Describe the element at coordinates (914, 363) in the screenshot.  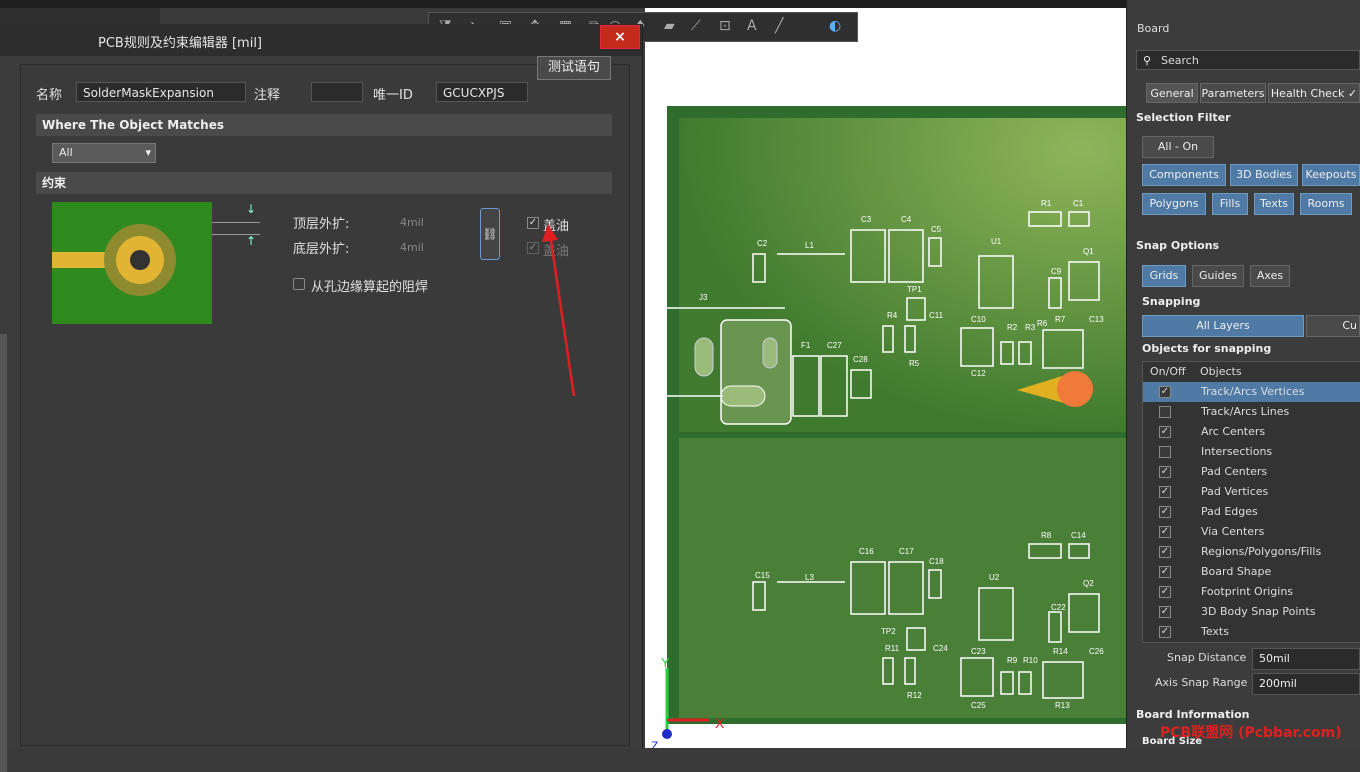
I see `designator-label: R5` at that location.